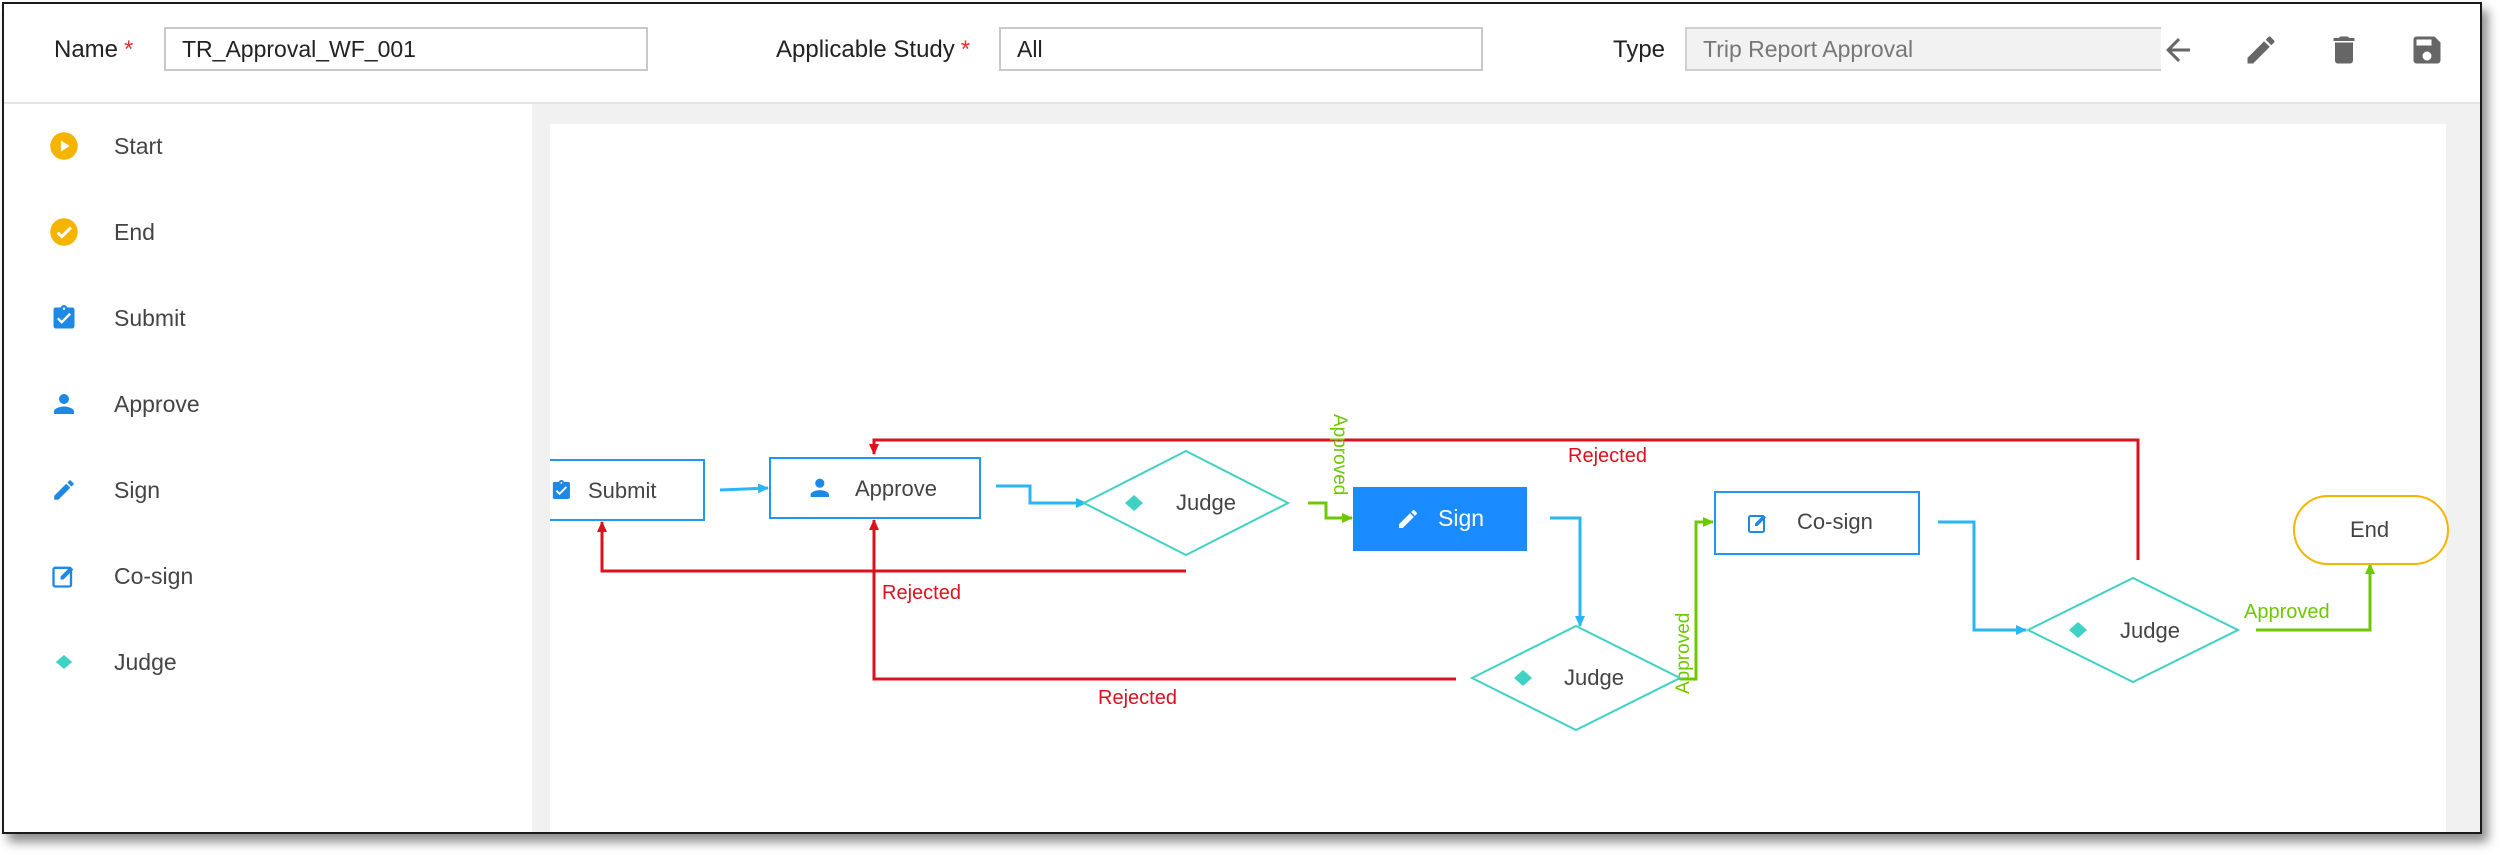  I want to click on type-label: Type, so click(1639, 49).